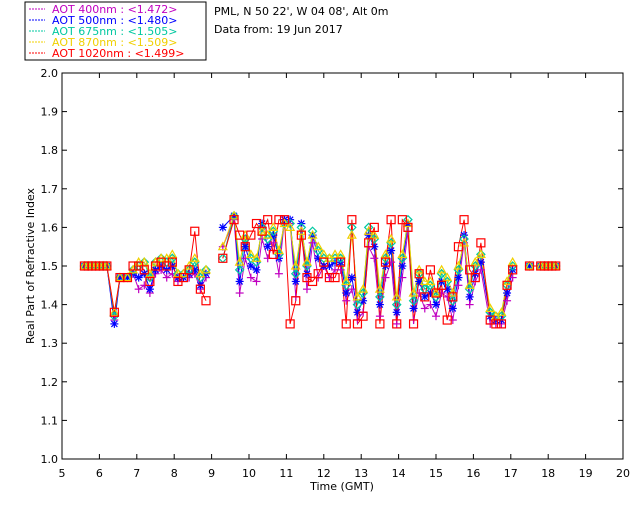  I want to click on legend-entry: AOT 1020nm : <1.499>, so click(118, 53).